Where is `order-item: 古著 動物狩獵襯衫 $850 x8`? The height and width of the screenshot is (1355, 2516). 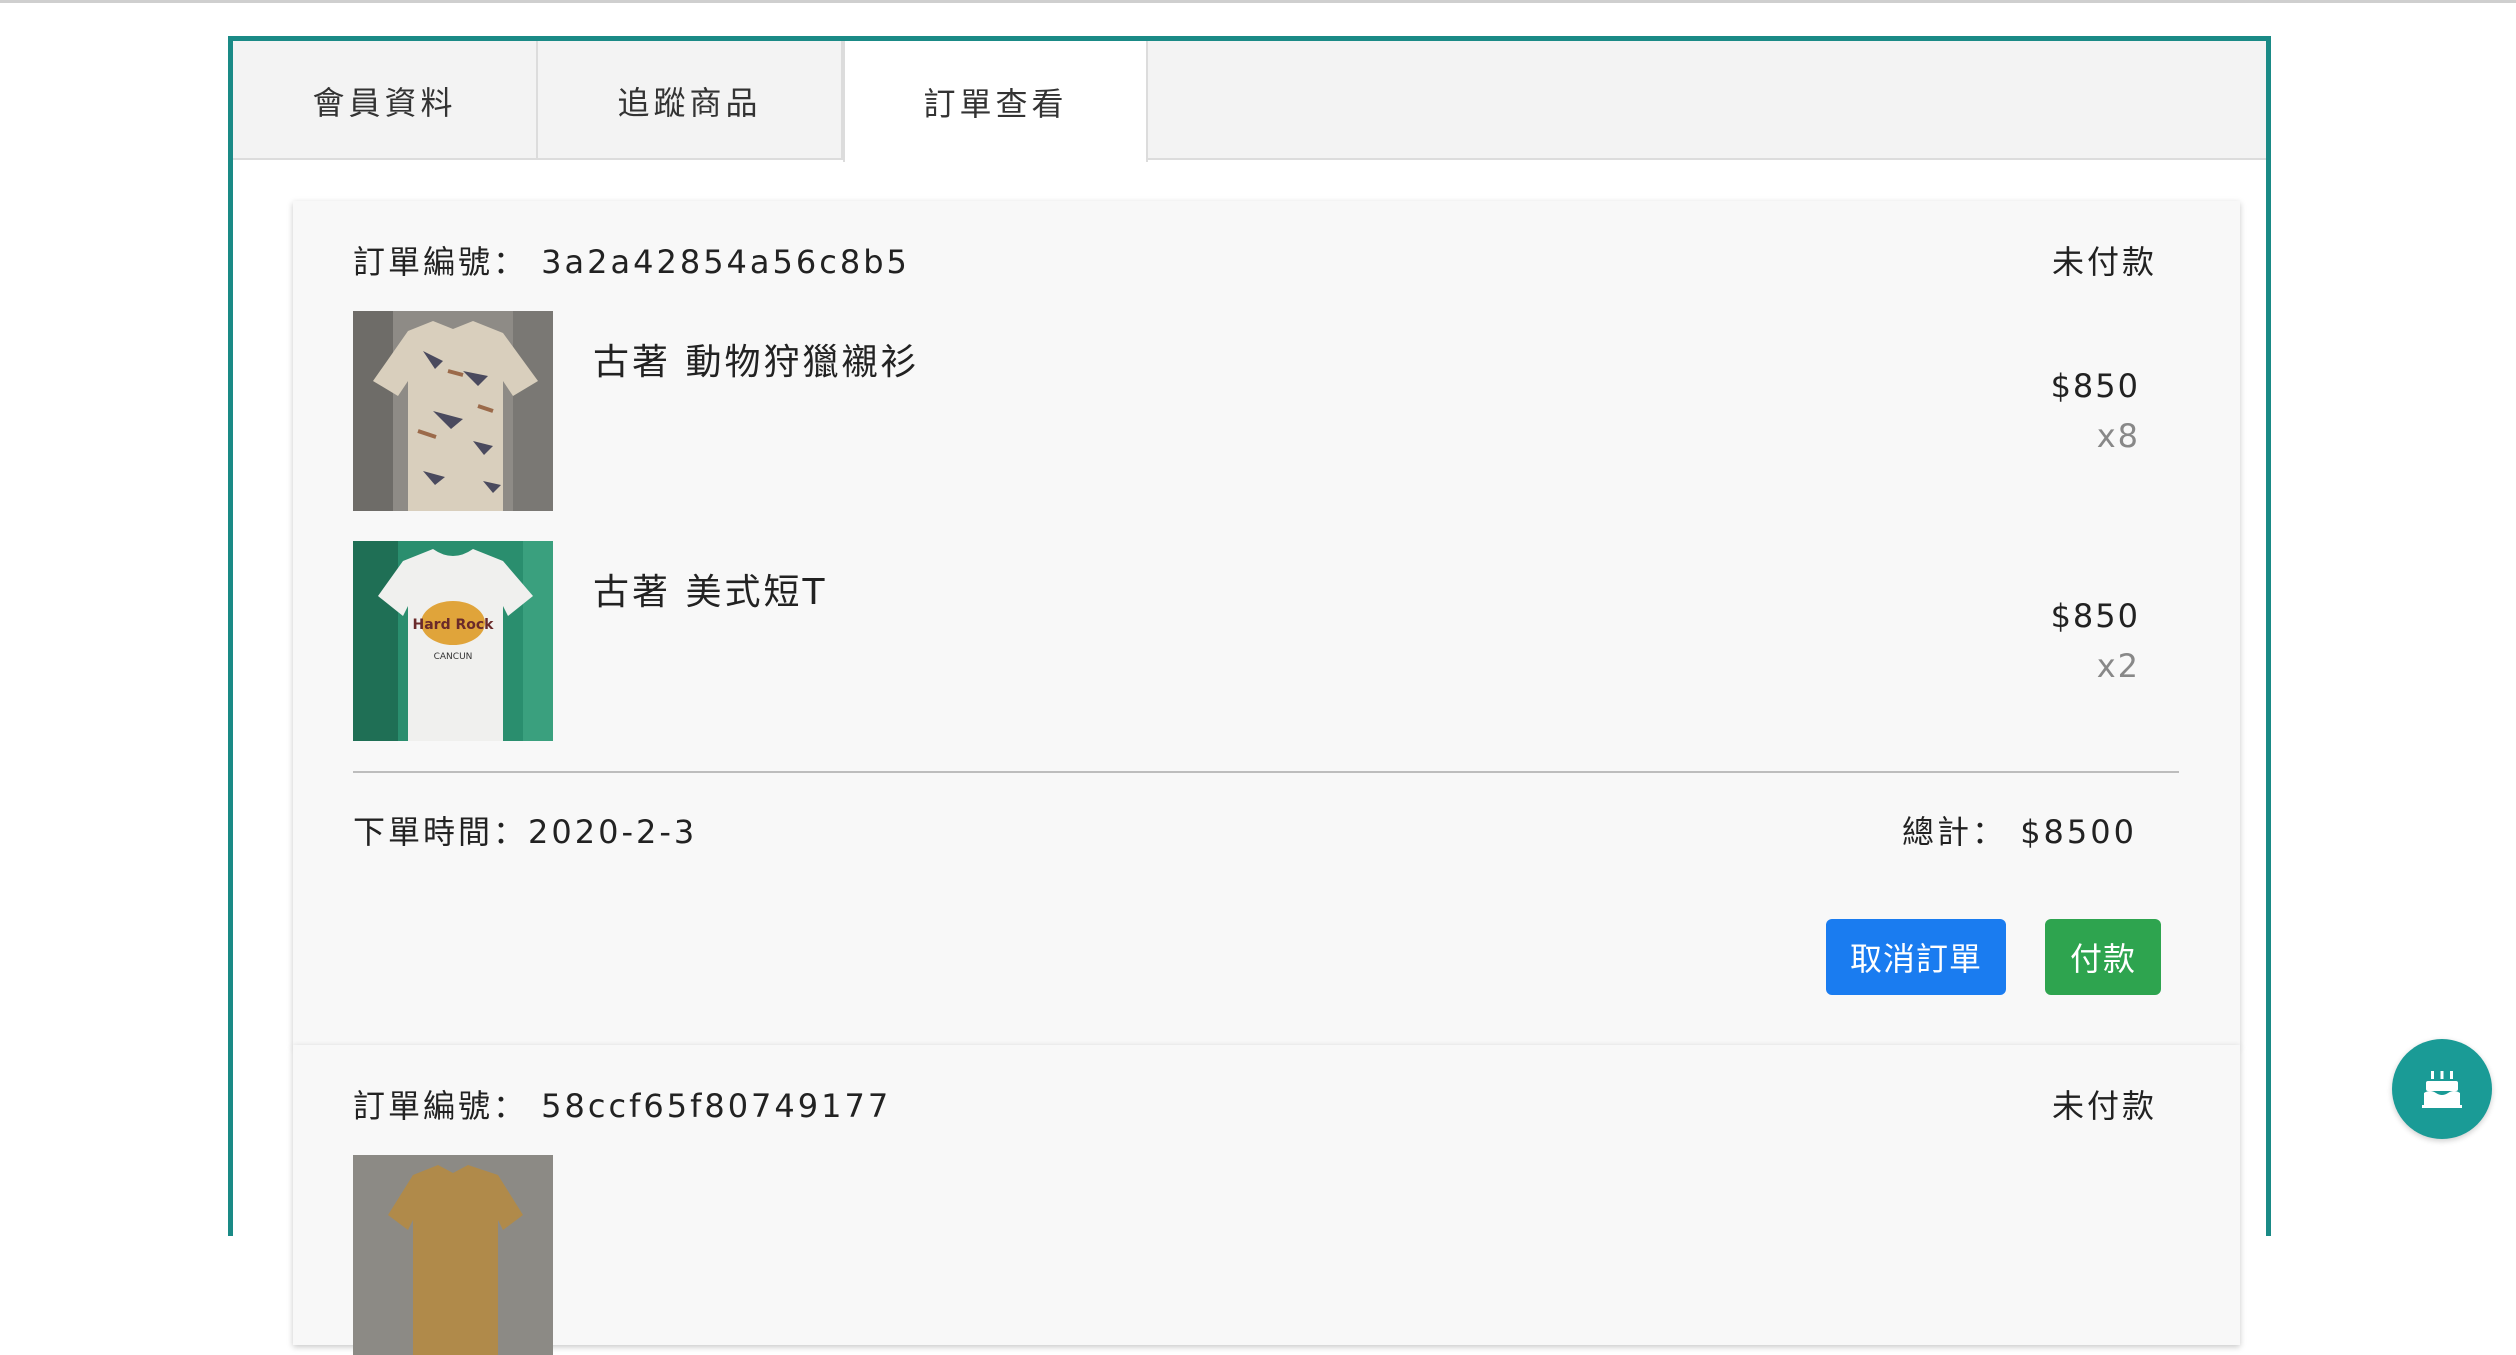
order-item: 古著 動物狩獵襯衫 $850 x8 is located at coordinates (1268, 411).